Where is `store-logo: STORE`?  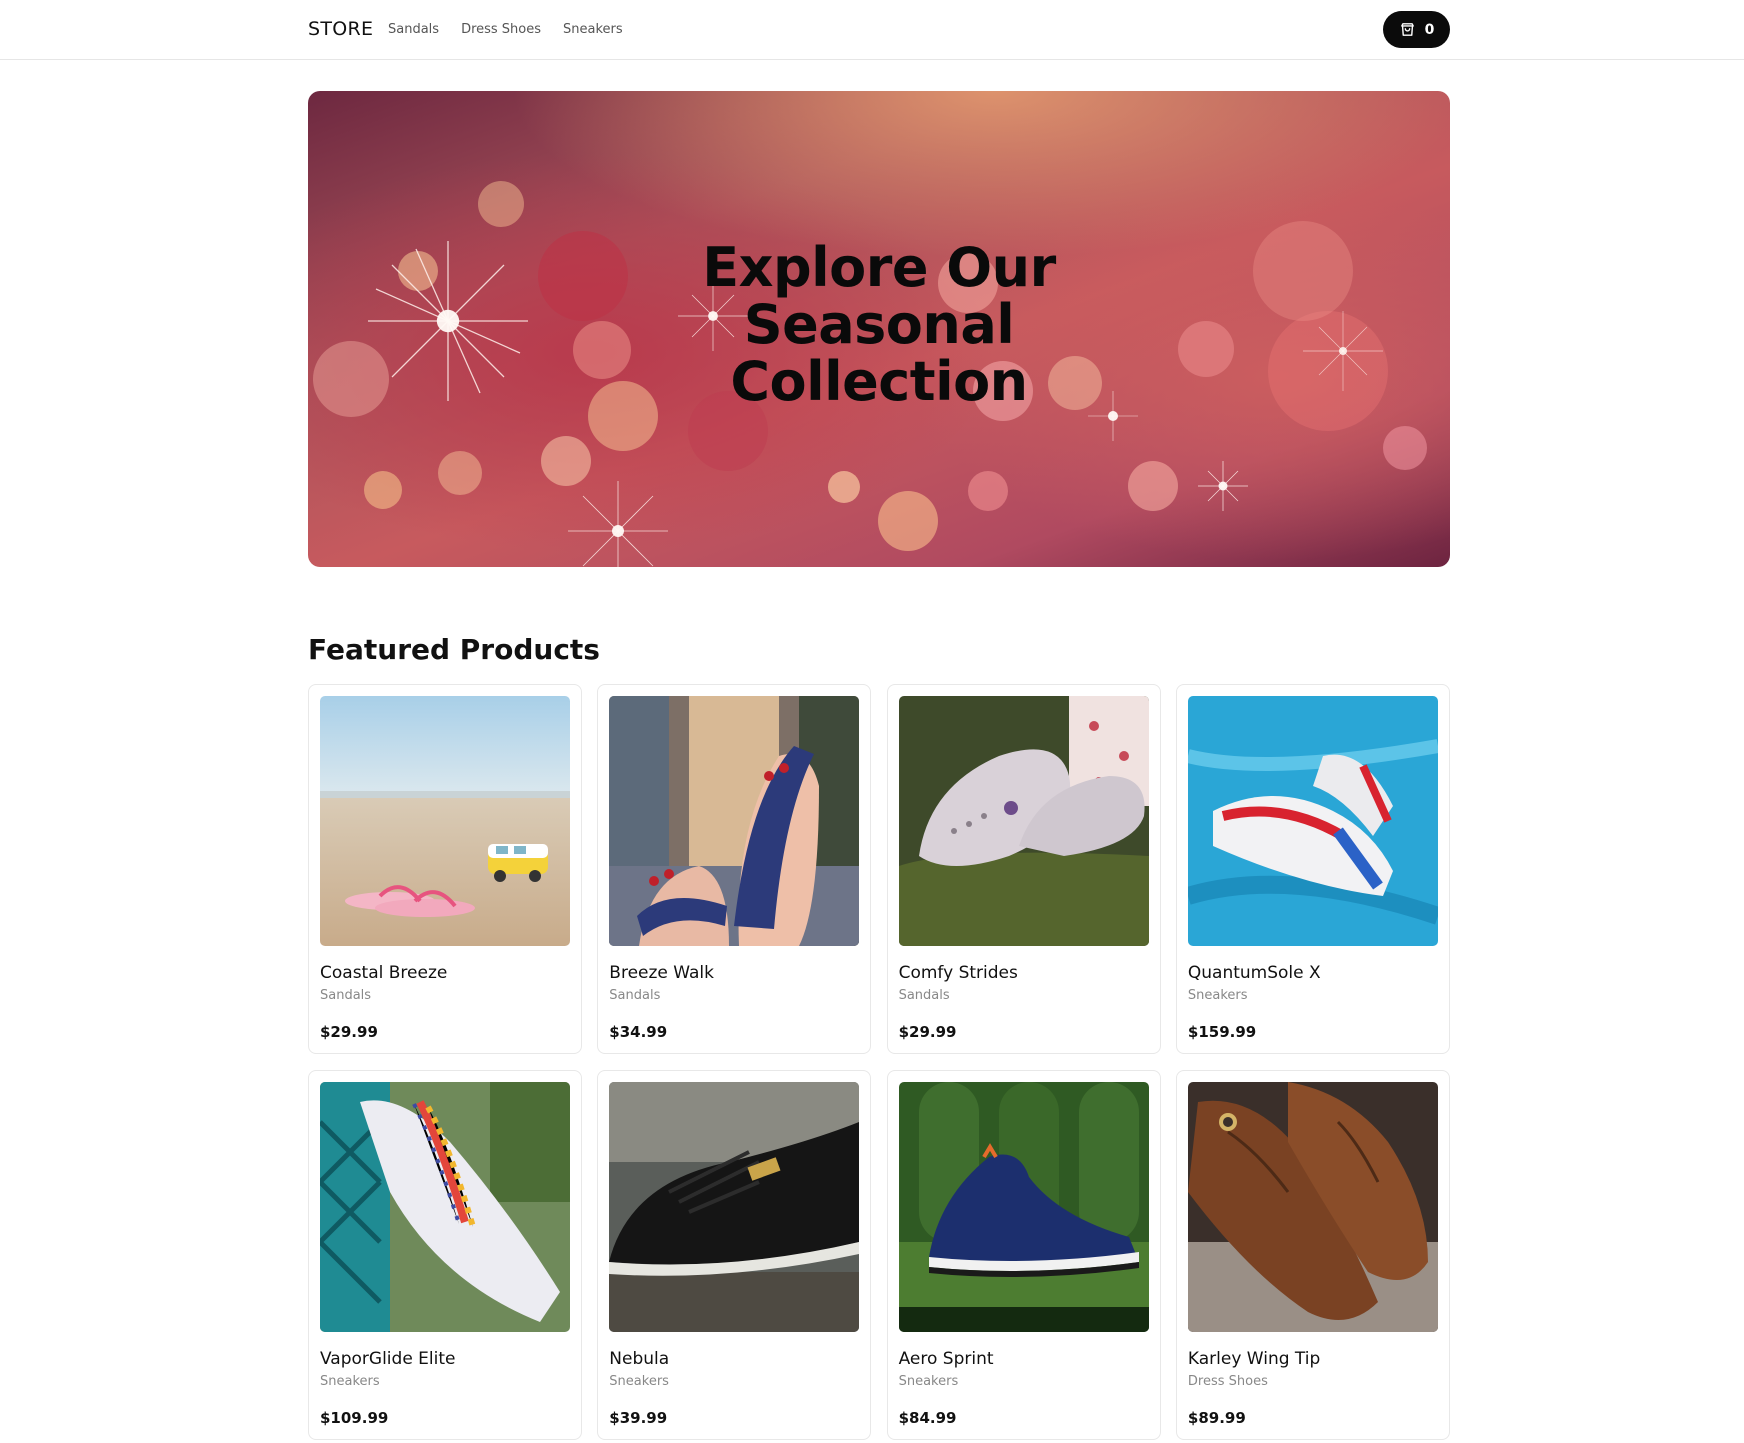
store-logo: STORE is located at coordinates (340, 29).